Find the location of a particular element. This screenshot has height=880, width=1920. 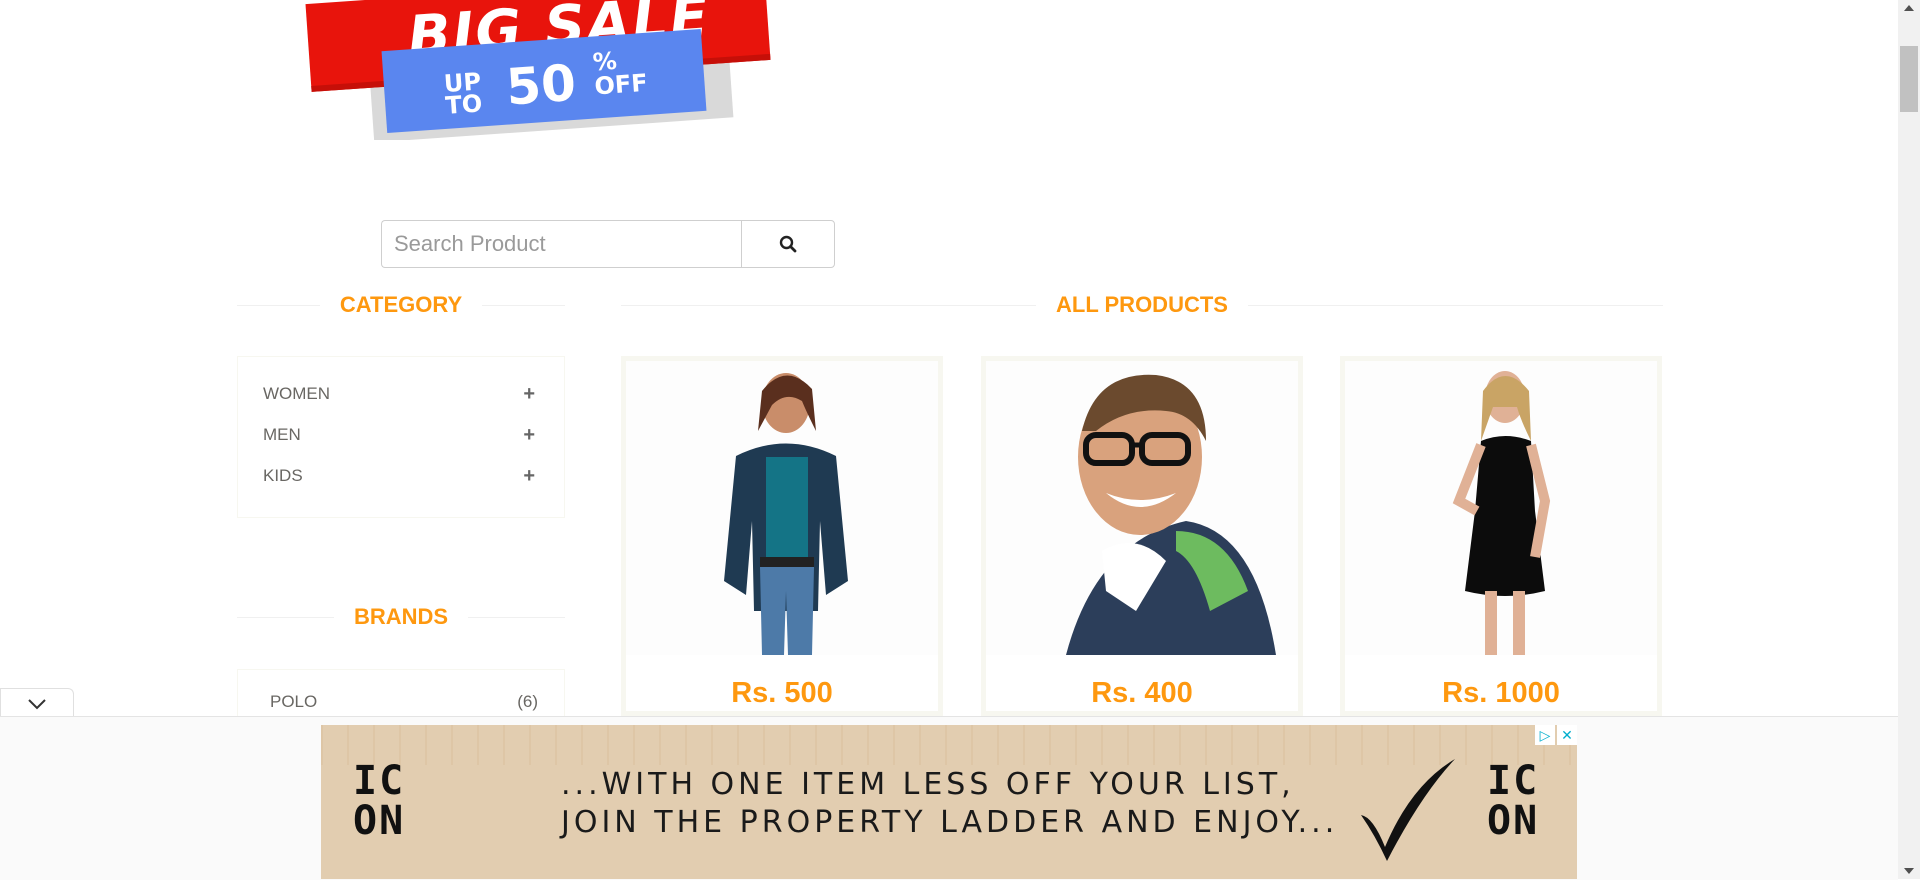

category-item-men: MEN + is located at coordinates (403, 435).